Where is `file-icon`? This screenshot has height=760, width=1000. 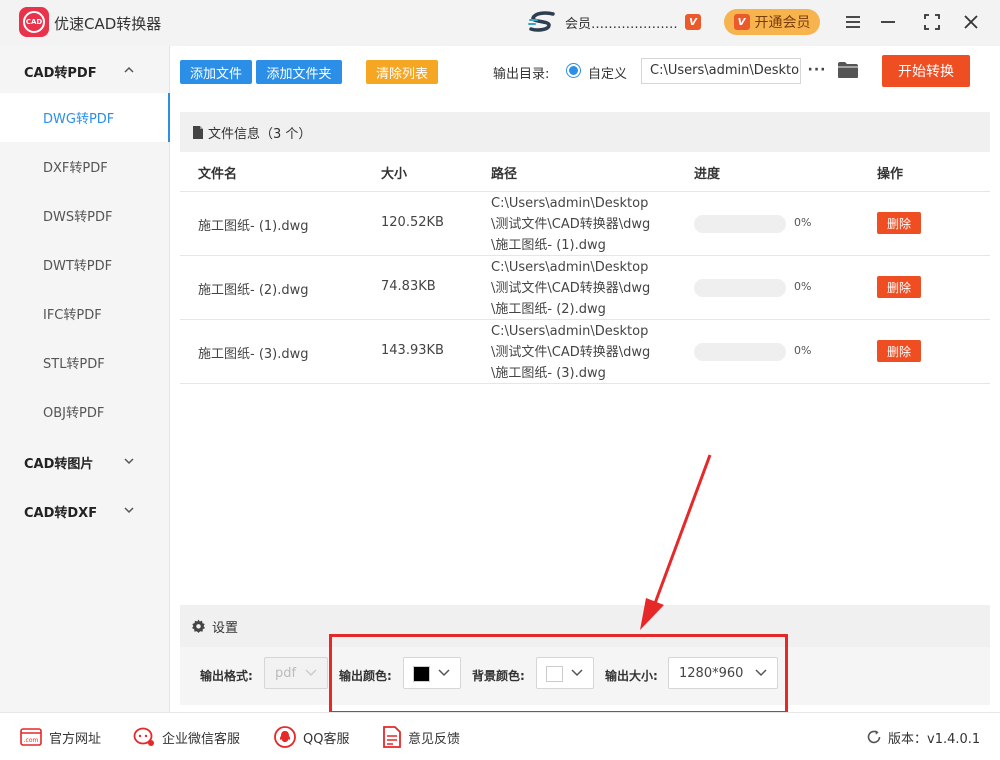 file-icon is located at coordinates (198, 132).